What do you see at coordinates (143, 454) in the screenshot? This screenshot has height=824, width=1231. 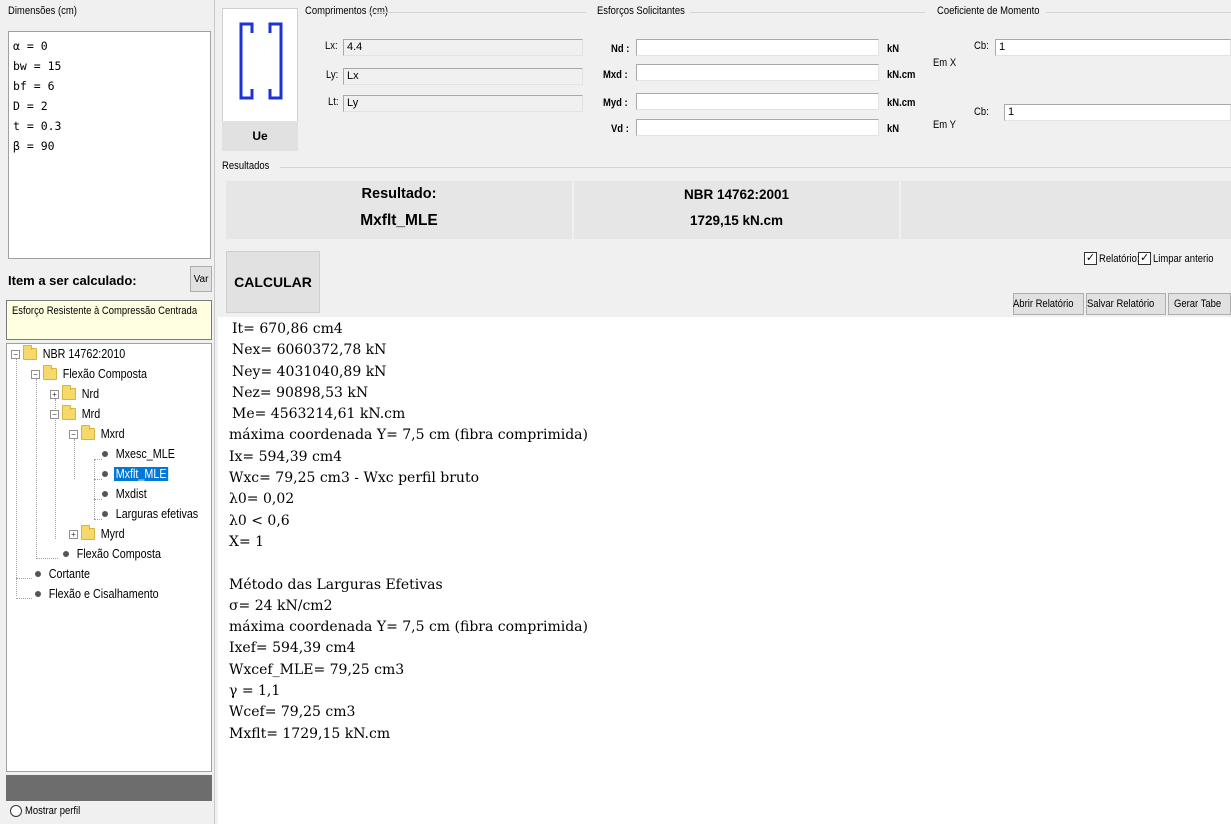 I see `tree-node-mxesc-mle: Mxesc_MLE` at bounding box center [143, 454].